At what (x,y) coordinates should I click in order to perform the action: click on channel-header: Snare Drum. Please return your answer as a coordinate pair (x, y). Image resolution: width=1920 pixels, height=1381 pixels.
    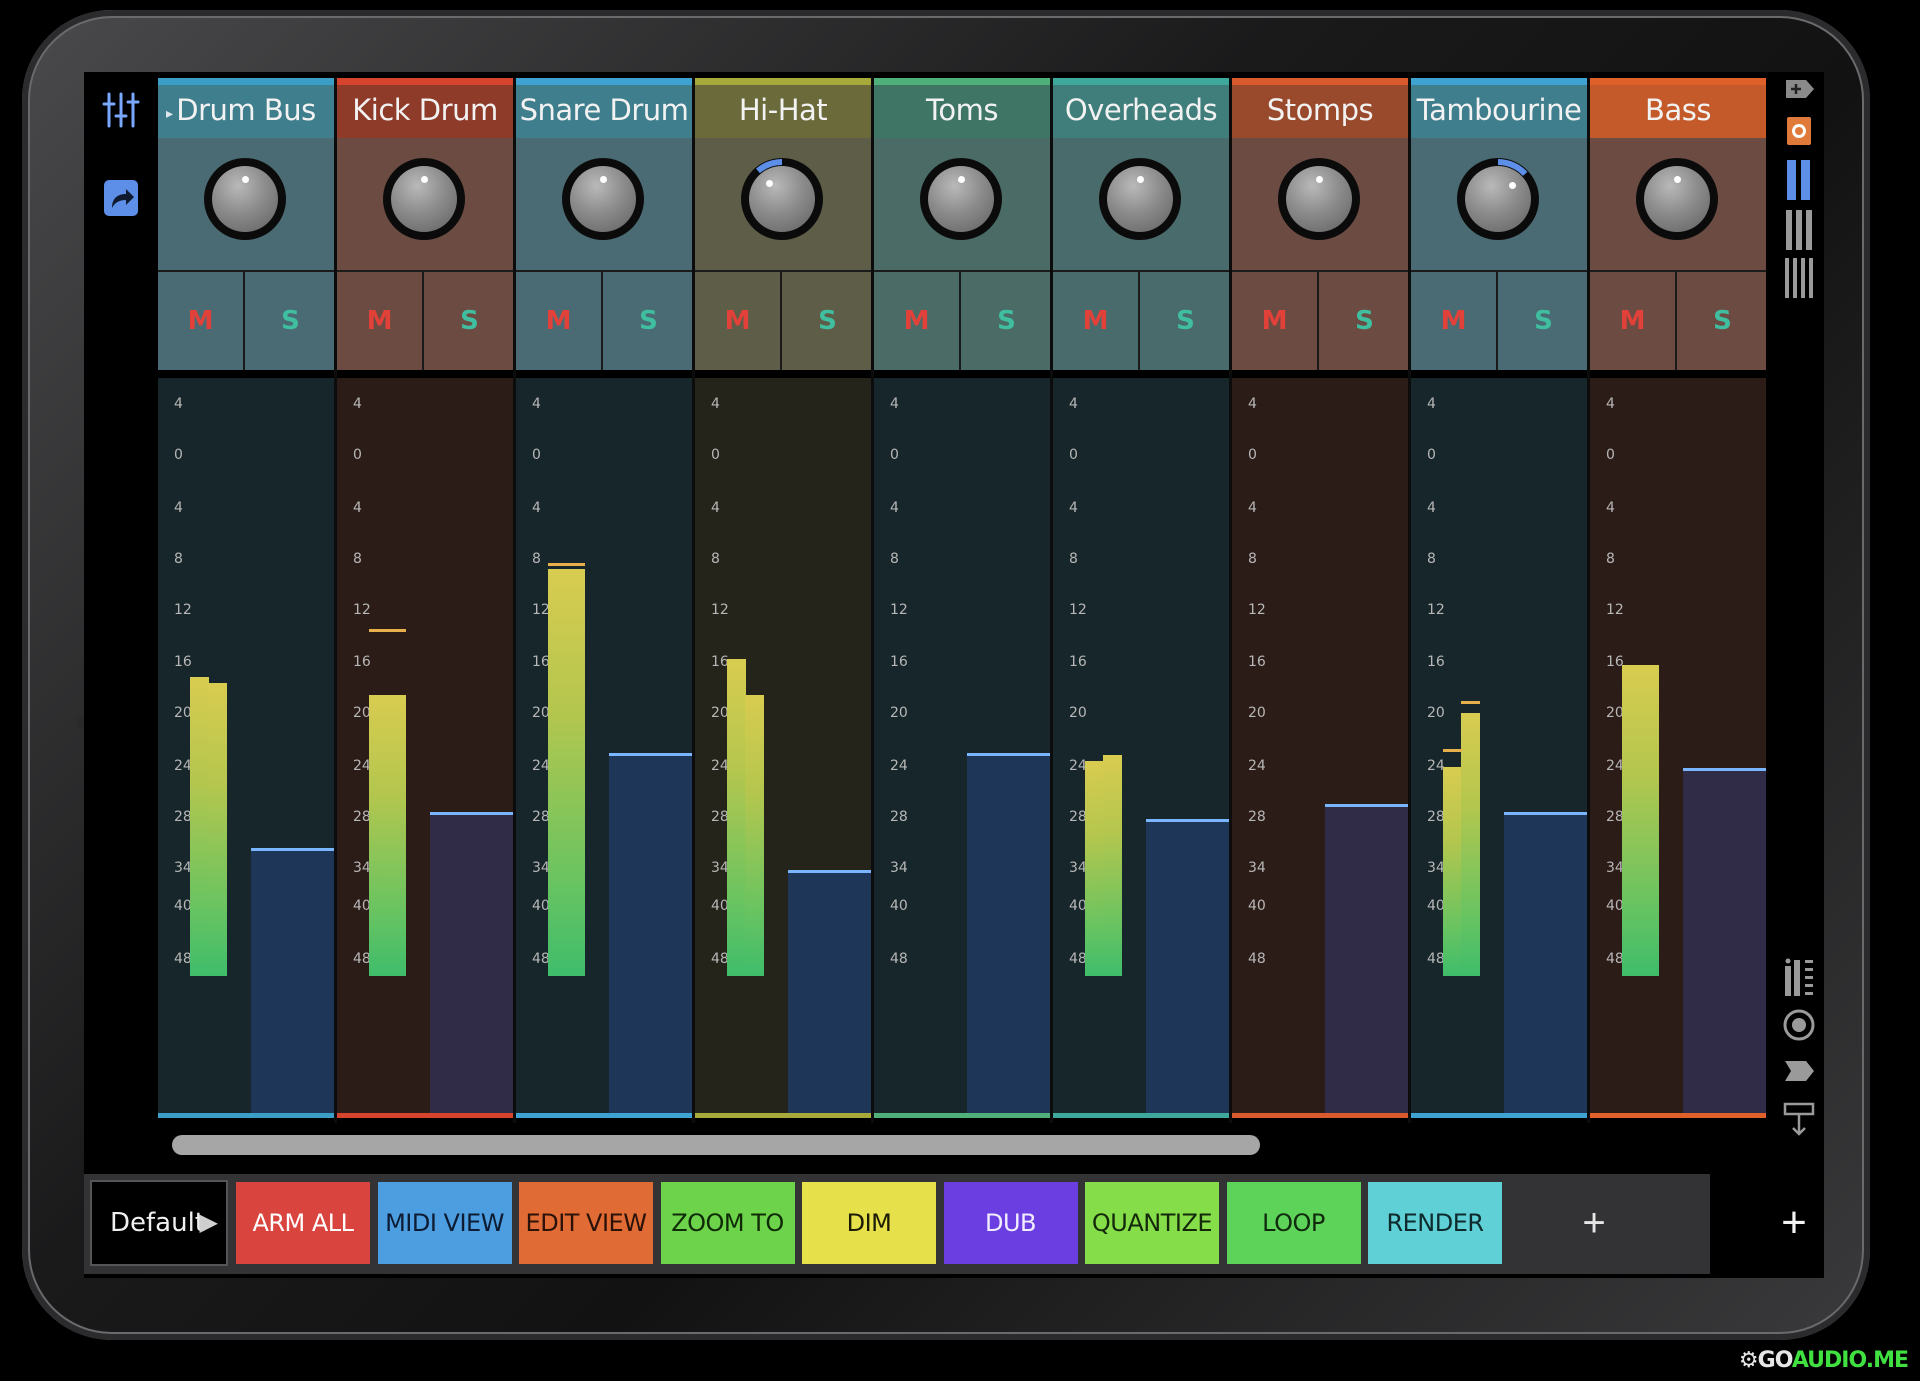
    Looking at the image, I should click on (604, 108).